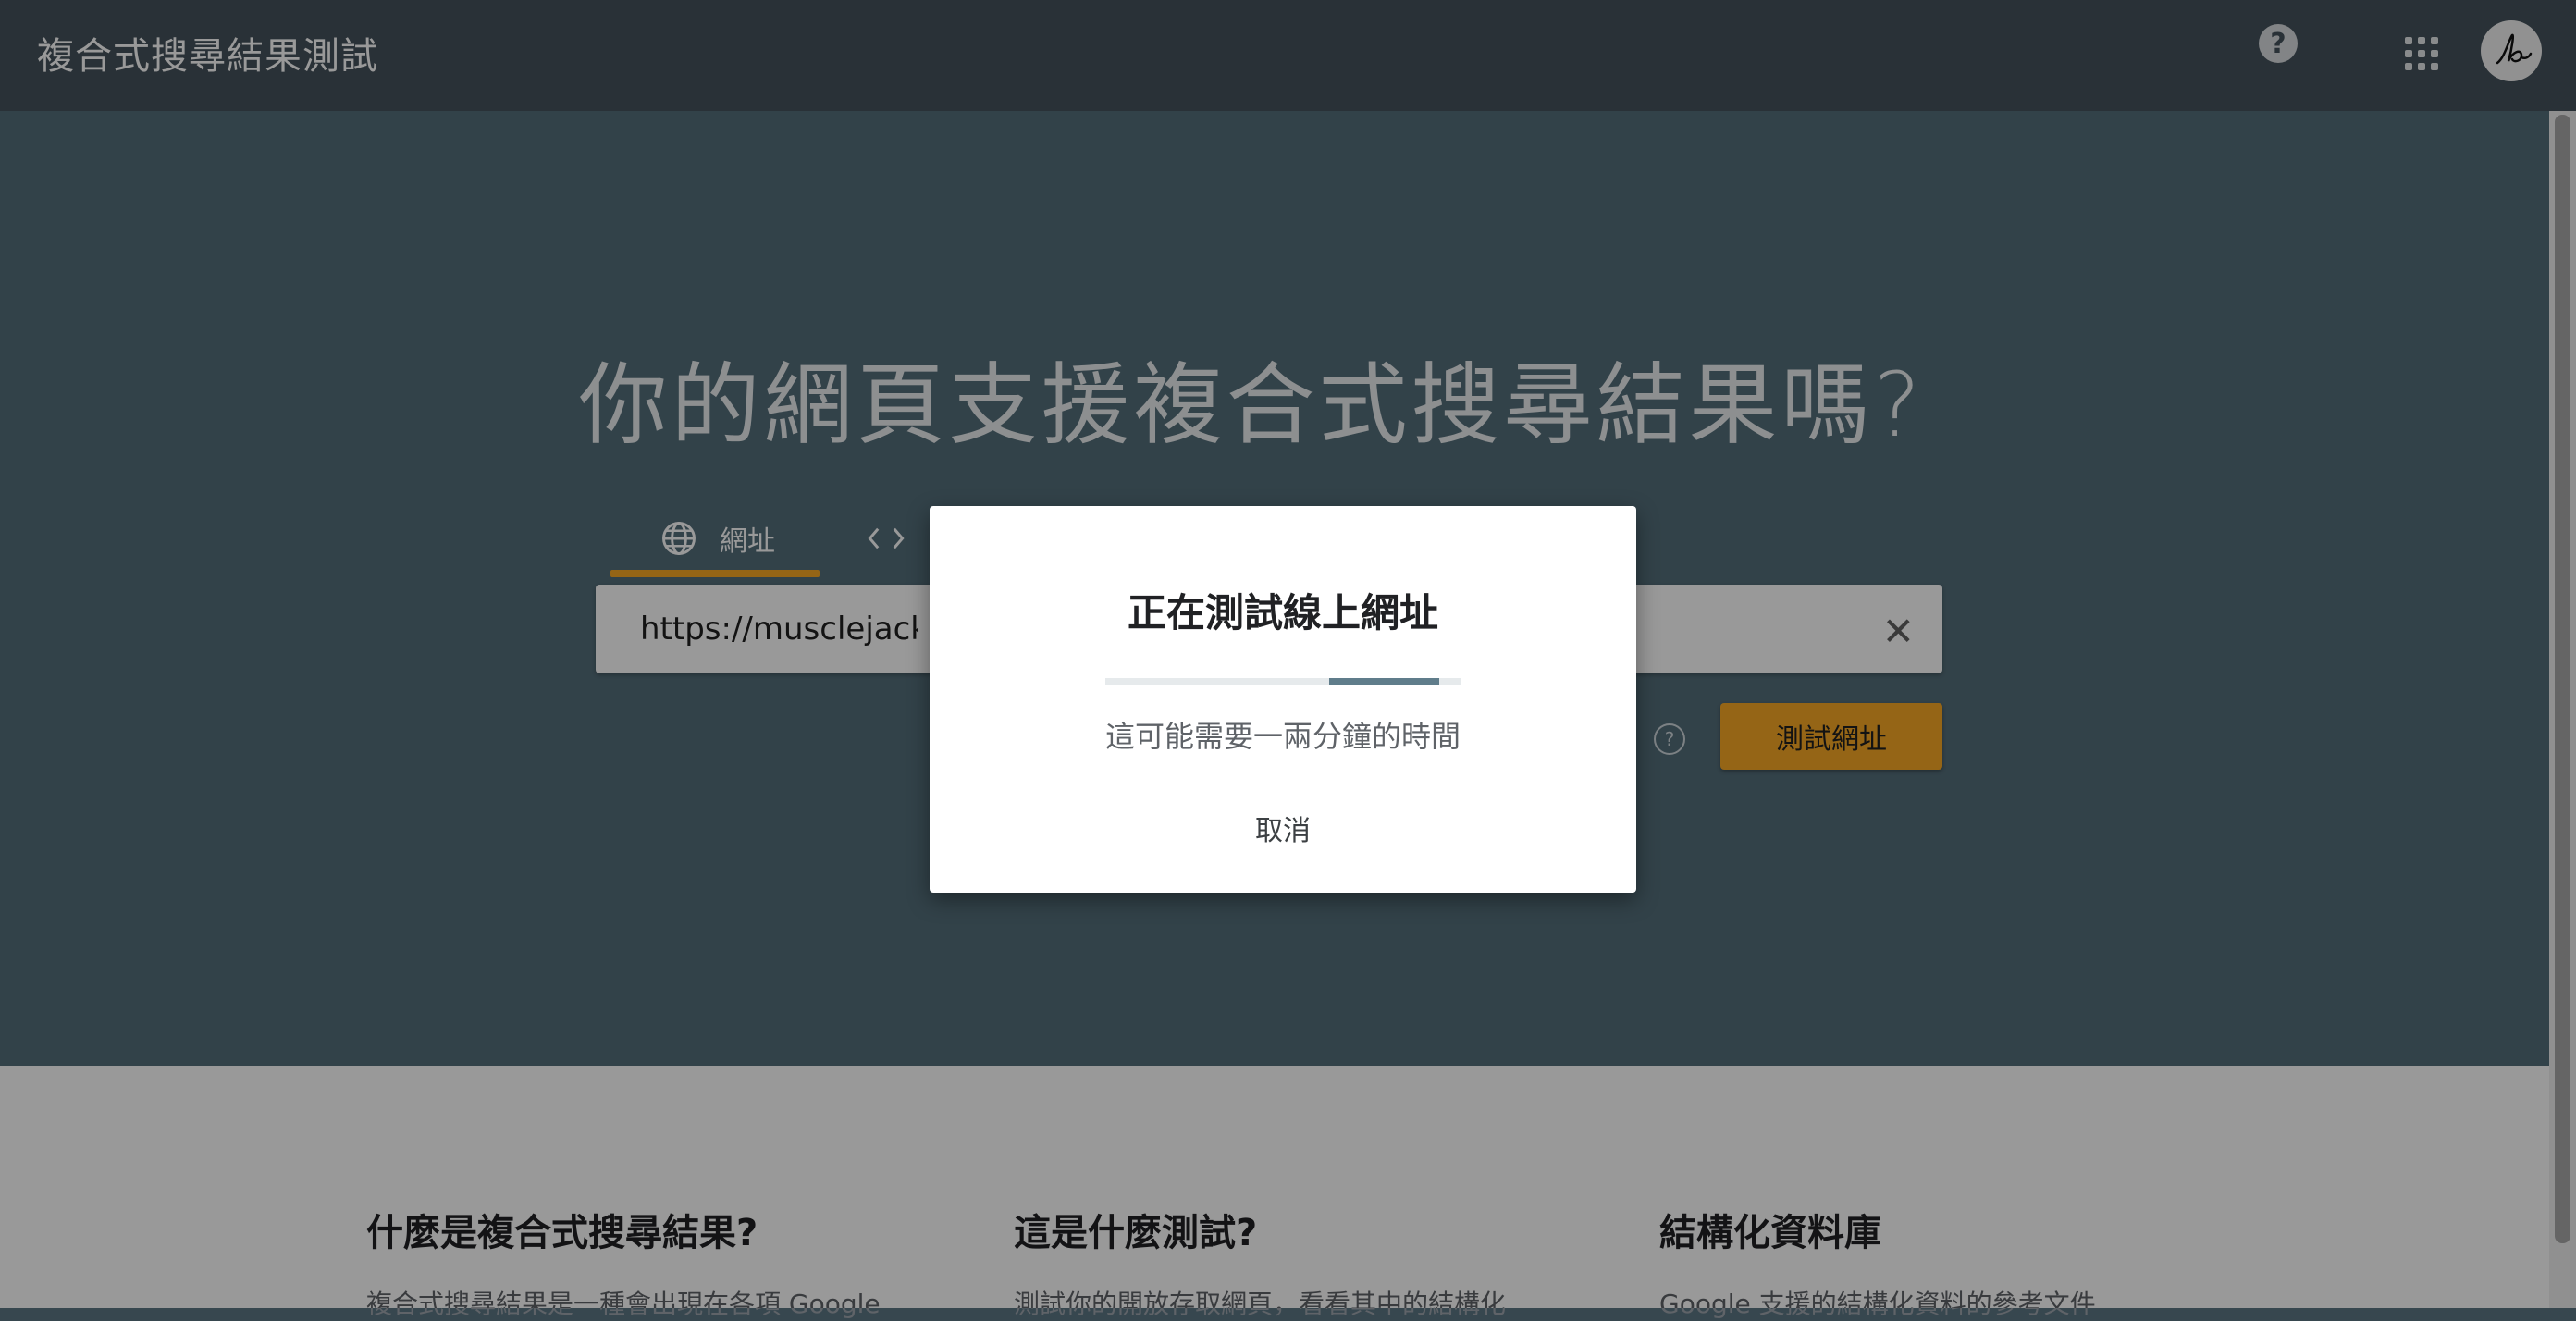 Image resolution: width=2576 pixels, height=1321 pixels. I want to click on cancel-button: 取消, so click(1282, 828).